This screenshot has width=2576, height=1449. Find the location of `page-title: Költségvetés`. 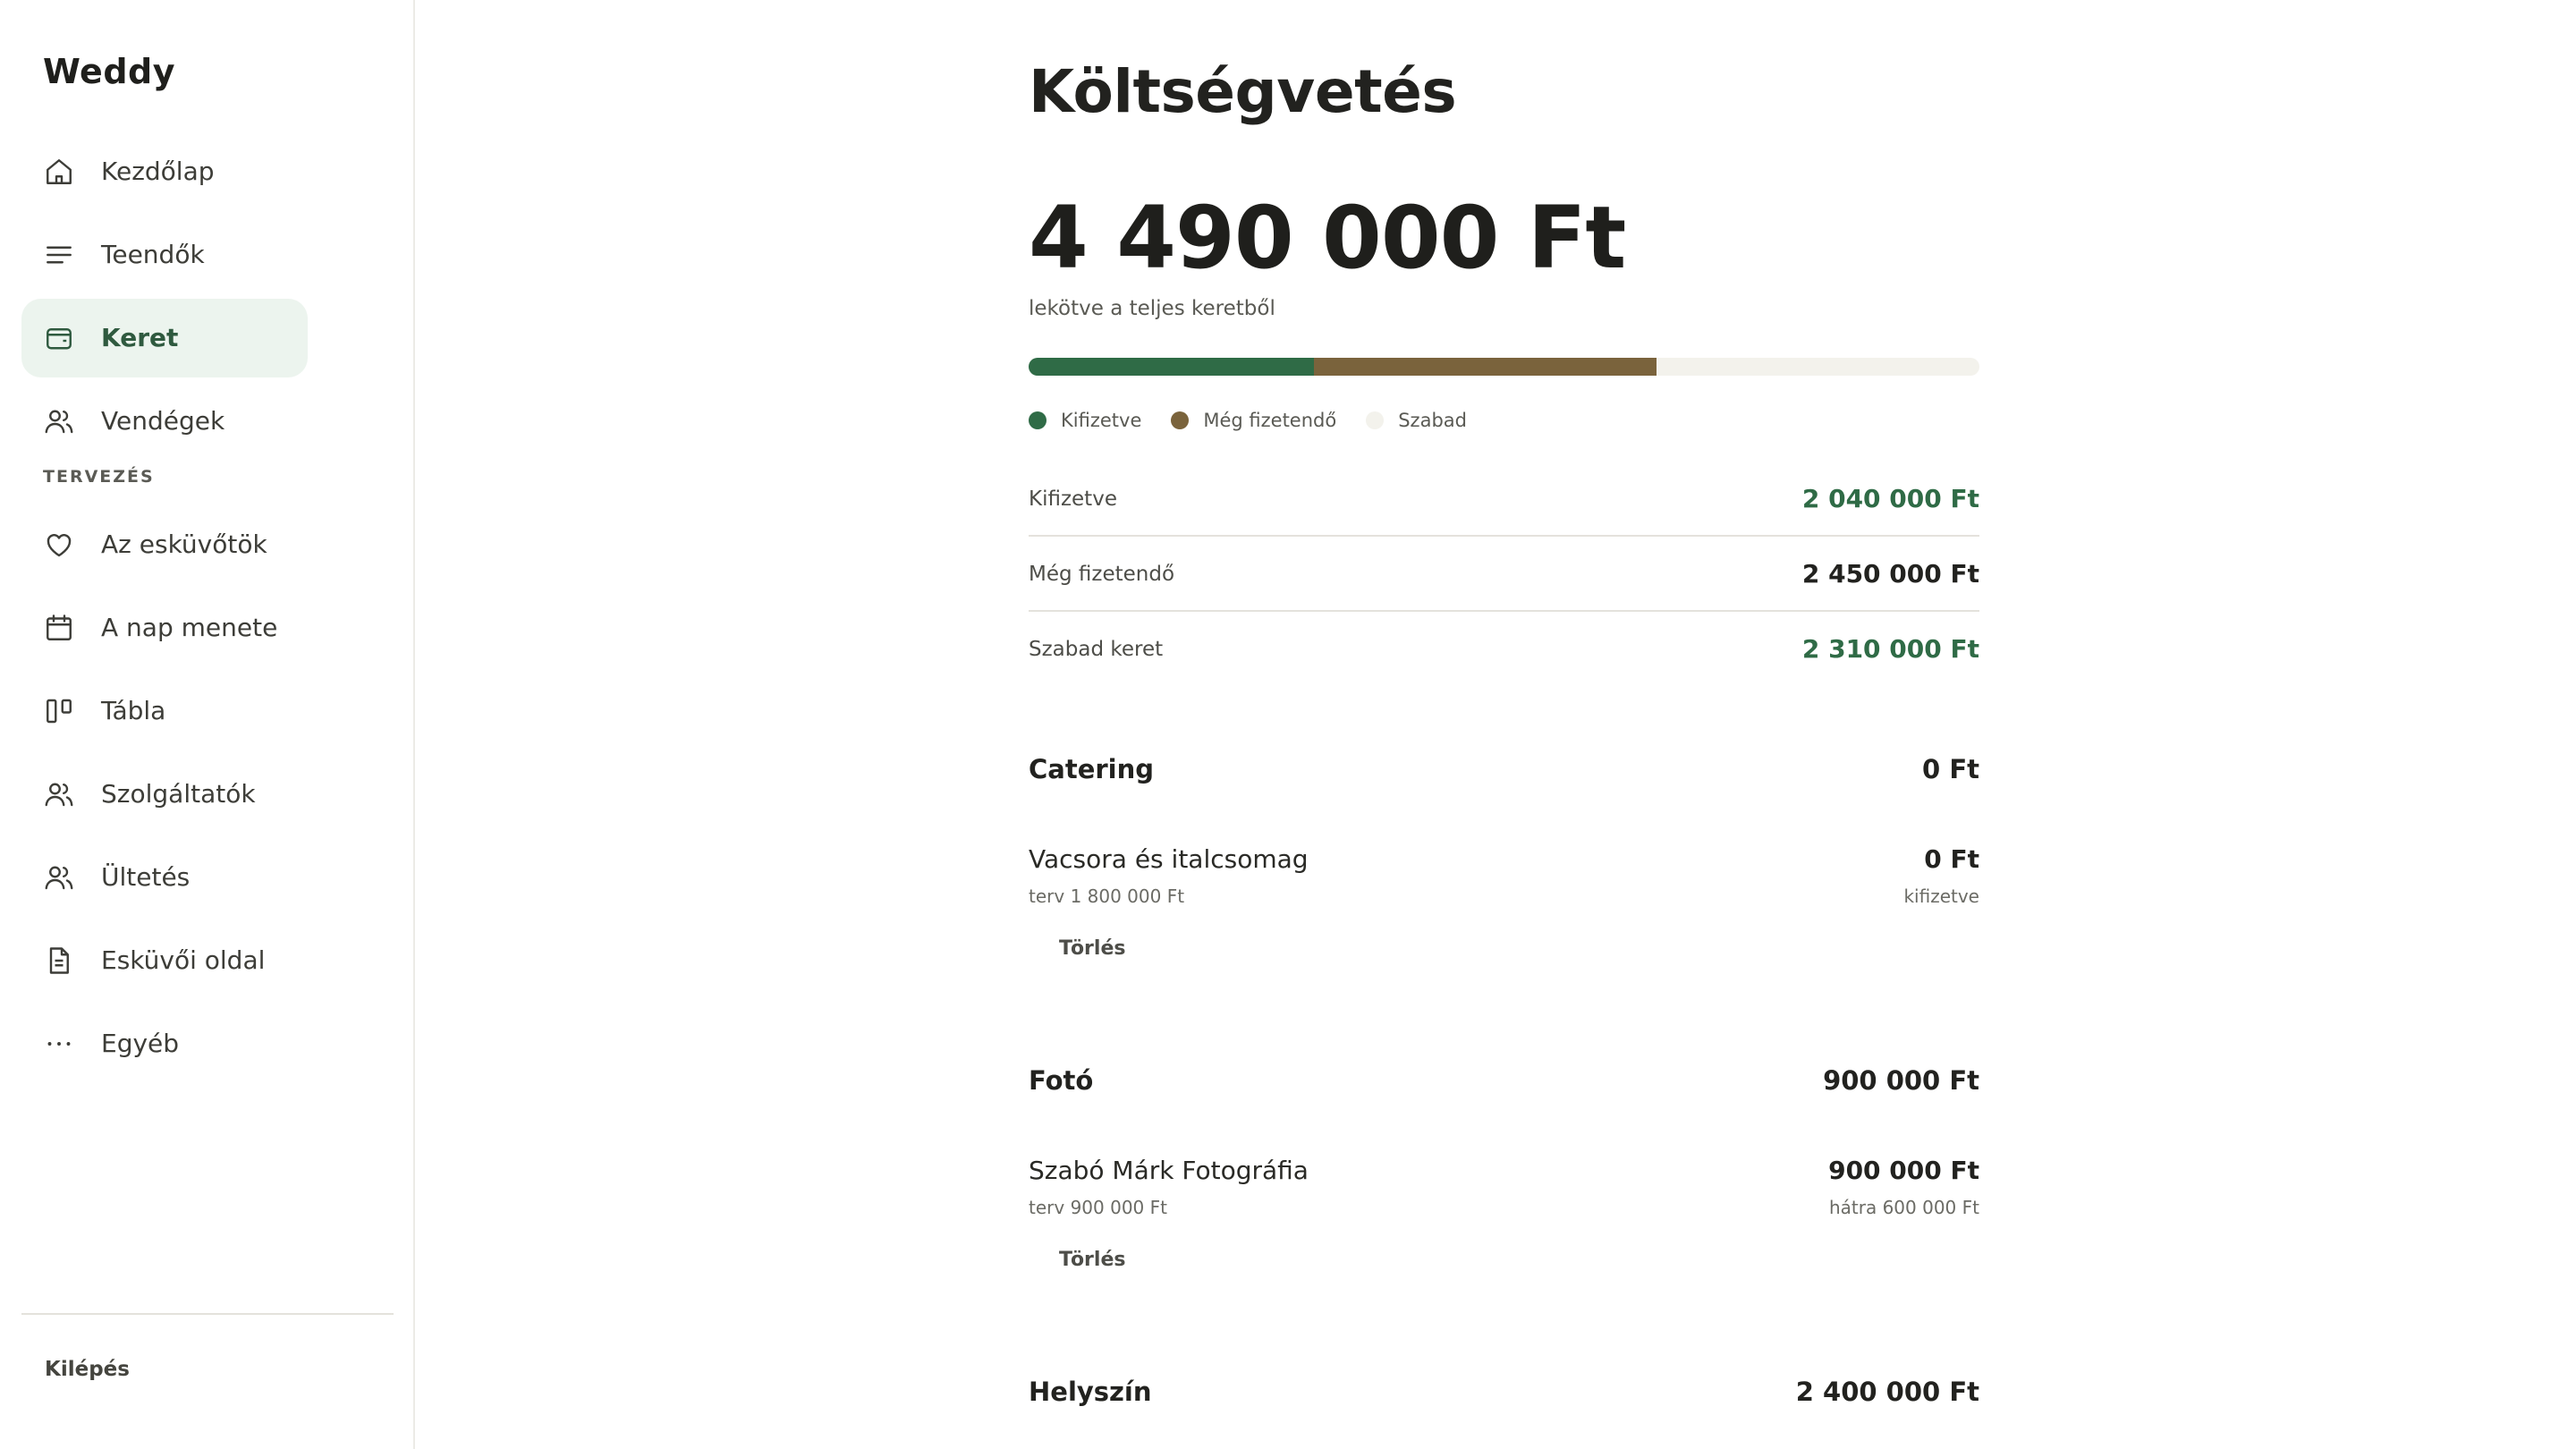

page-title: Költségvetés is located at coordinates (1243, 91).